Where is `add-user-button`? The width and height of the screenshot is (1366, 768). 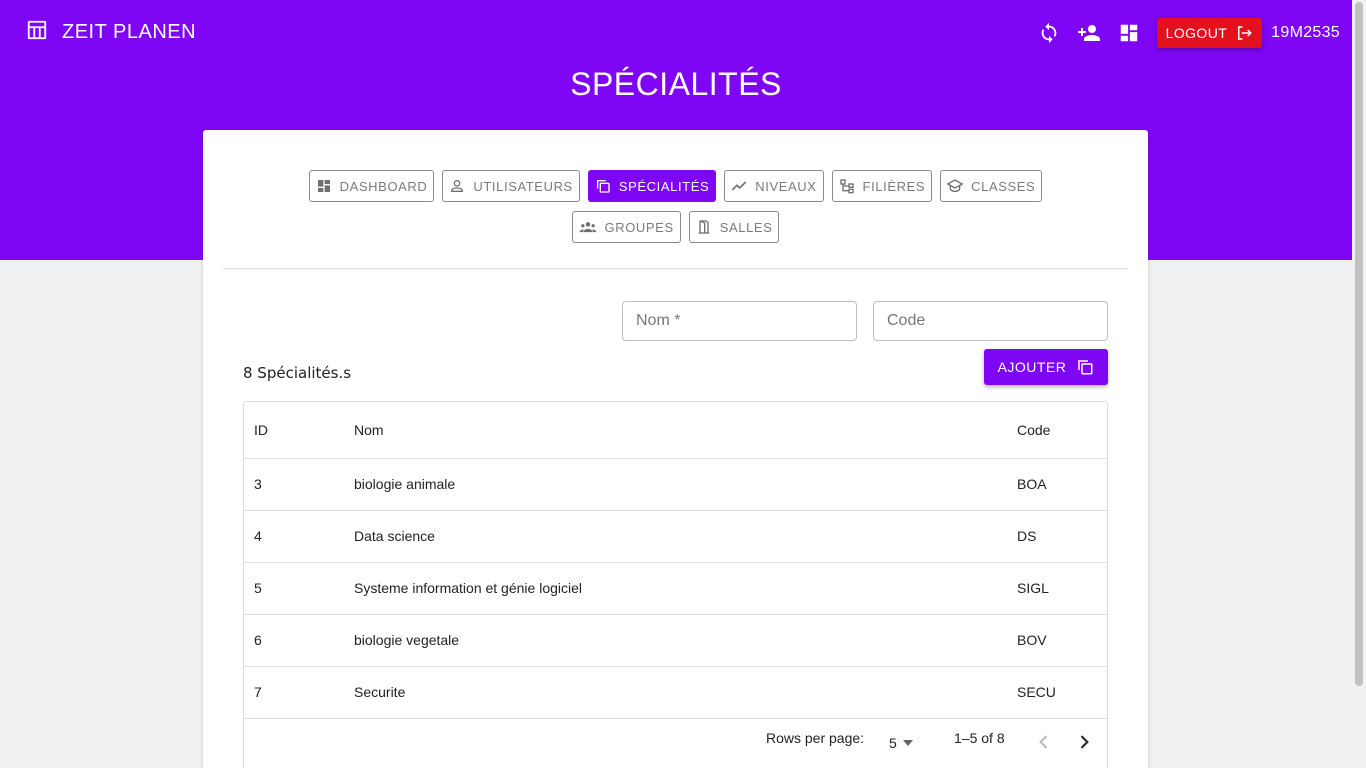
add-user-button is located at coordinates (1089, 33).